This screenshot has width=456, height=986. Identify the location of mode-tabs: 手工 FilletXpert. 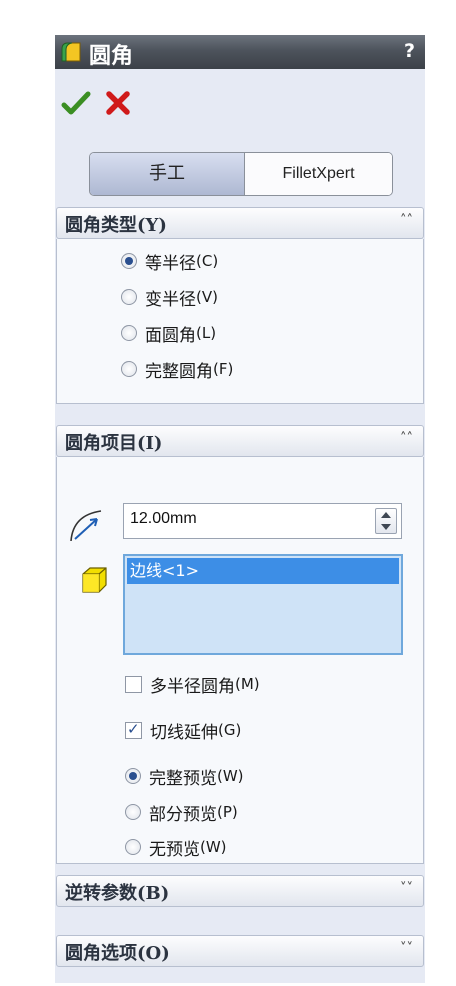
(241, 174).